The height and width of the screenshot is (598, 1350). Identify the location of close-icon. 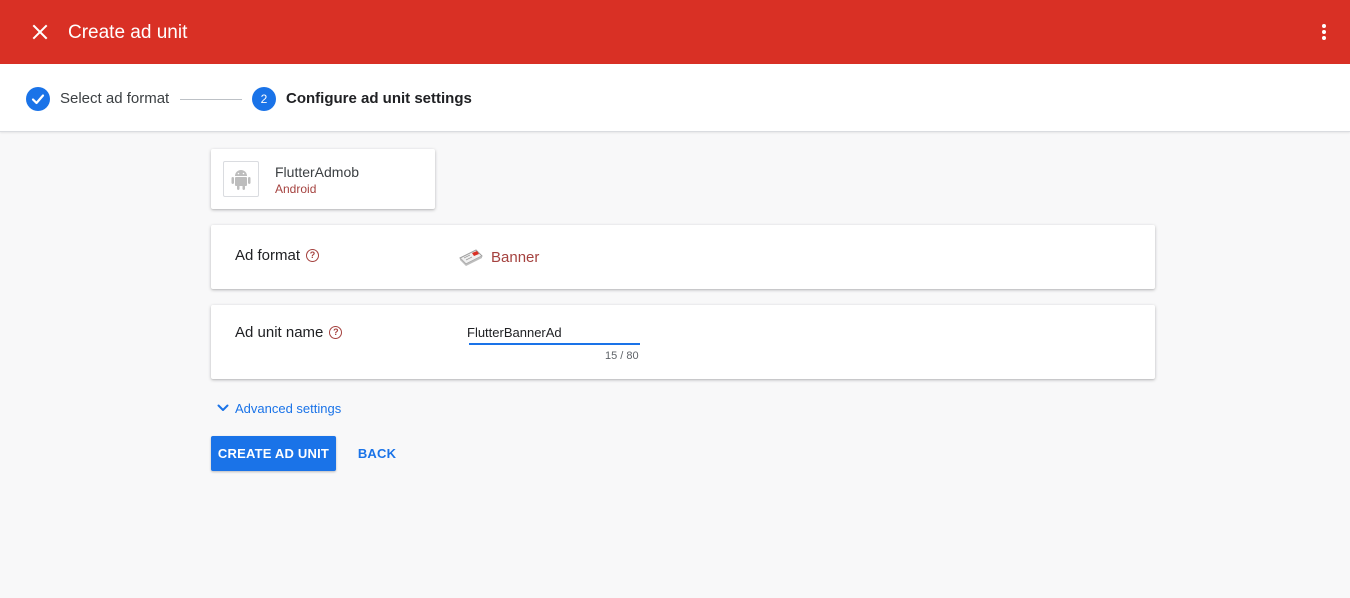
(40, 32).